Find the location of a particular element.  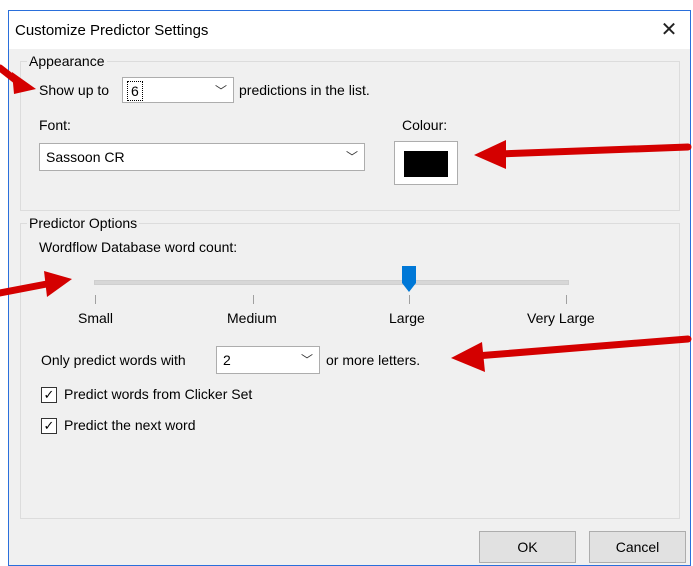

font-value: Sassoon CR is located at coordinates (85, 157).